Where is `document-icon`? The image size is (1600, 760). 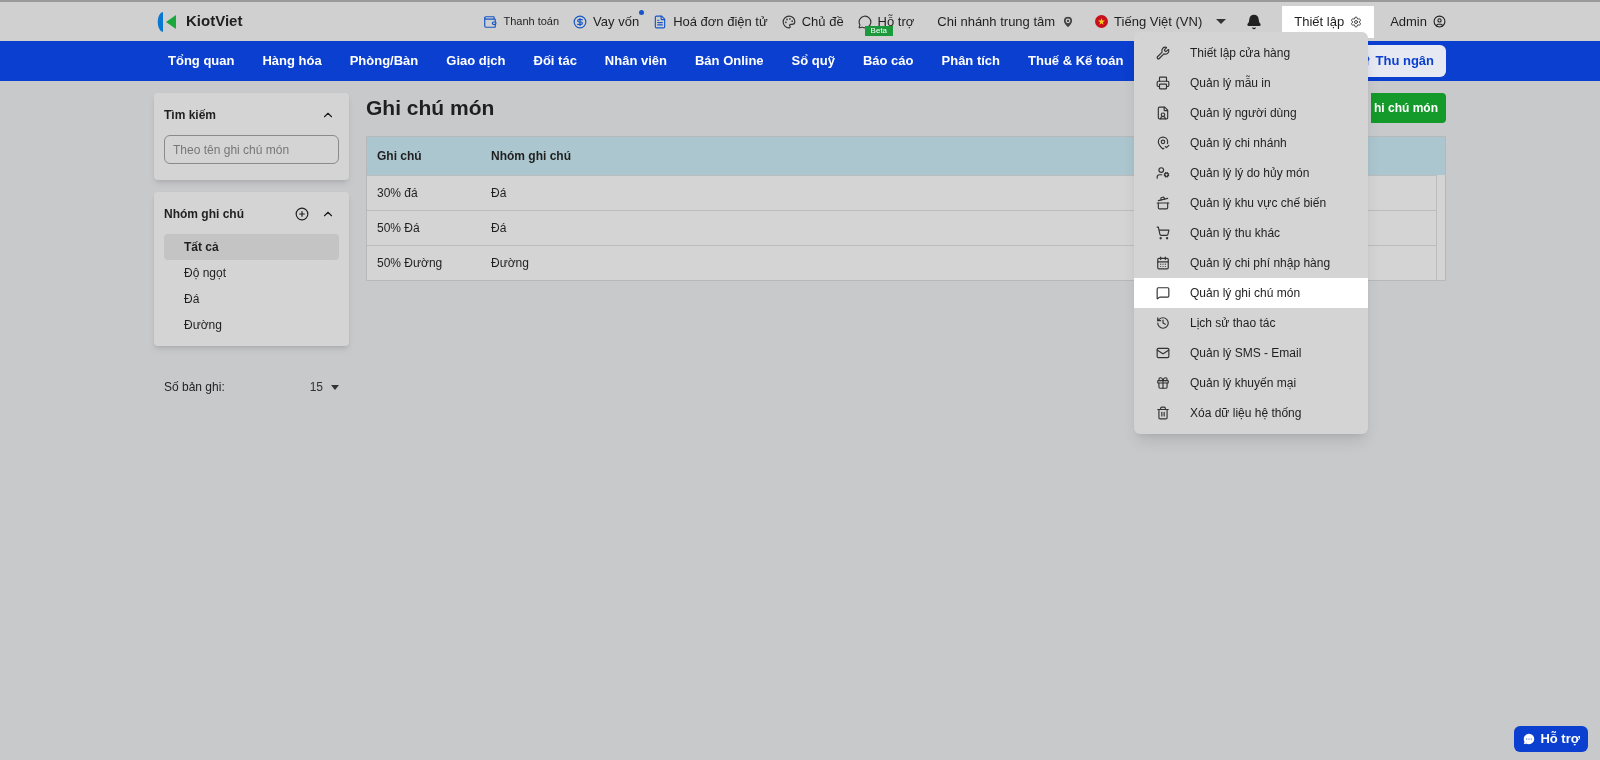 document-icon is located at coordinates (660, 21).